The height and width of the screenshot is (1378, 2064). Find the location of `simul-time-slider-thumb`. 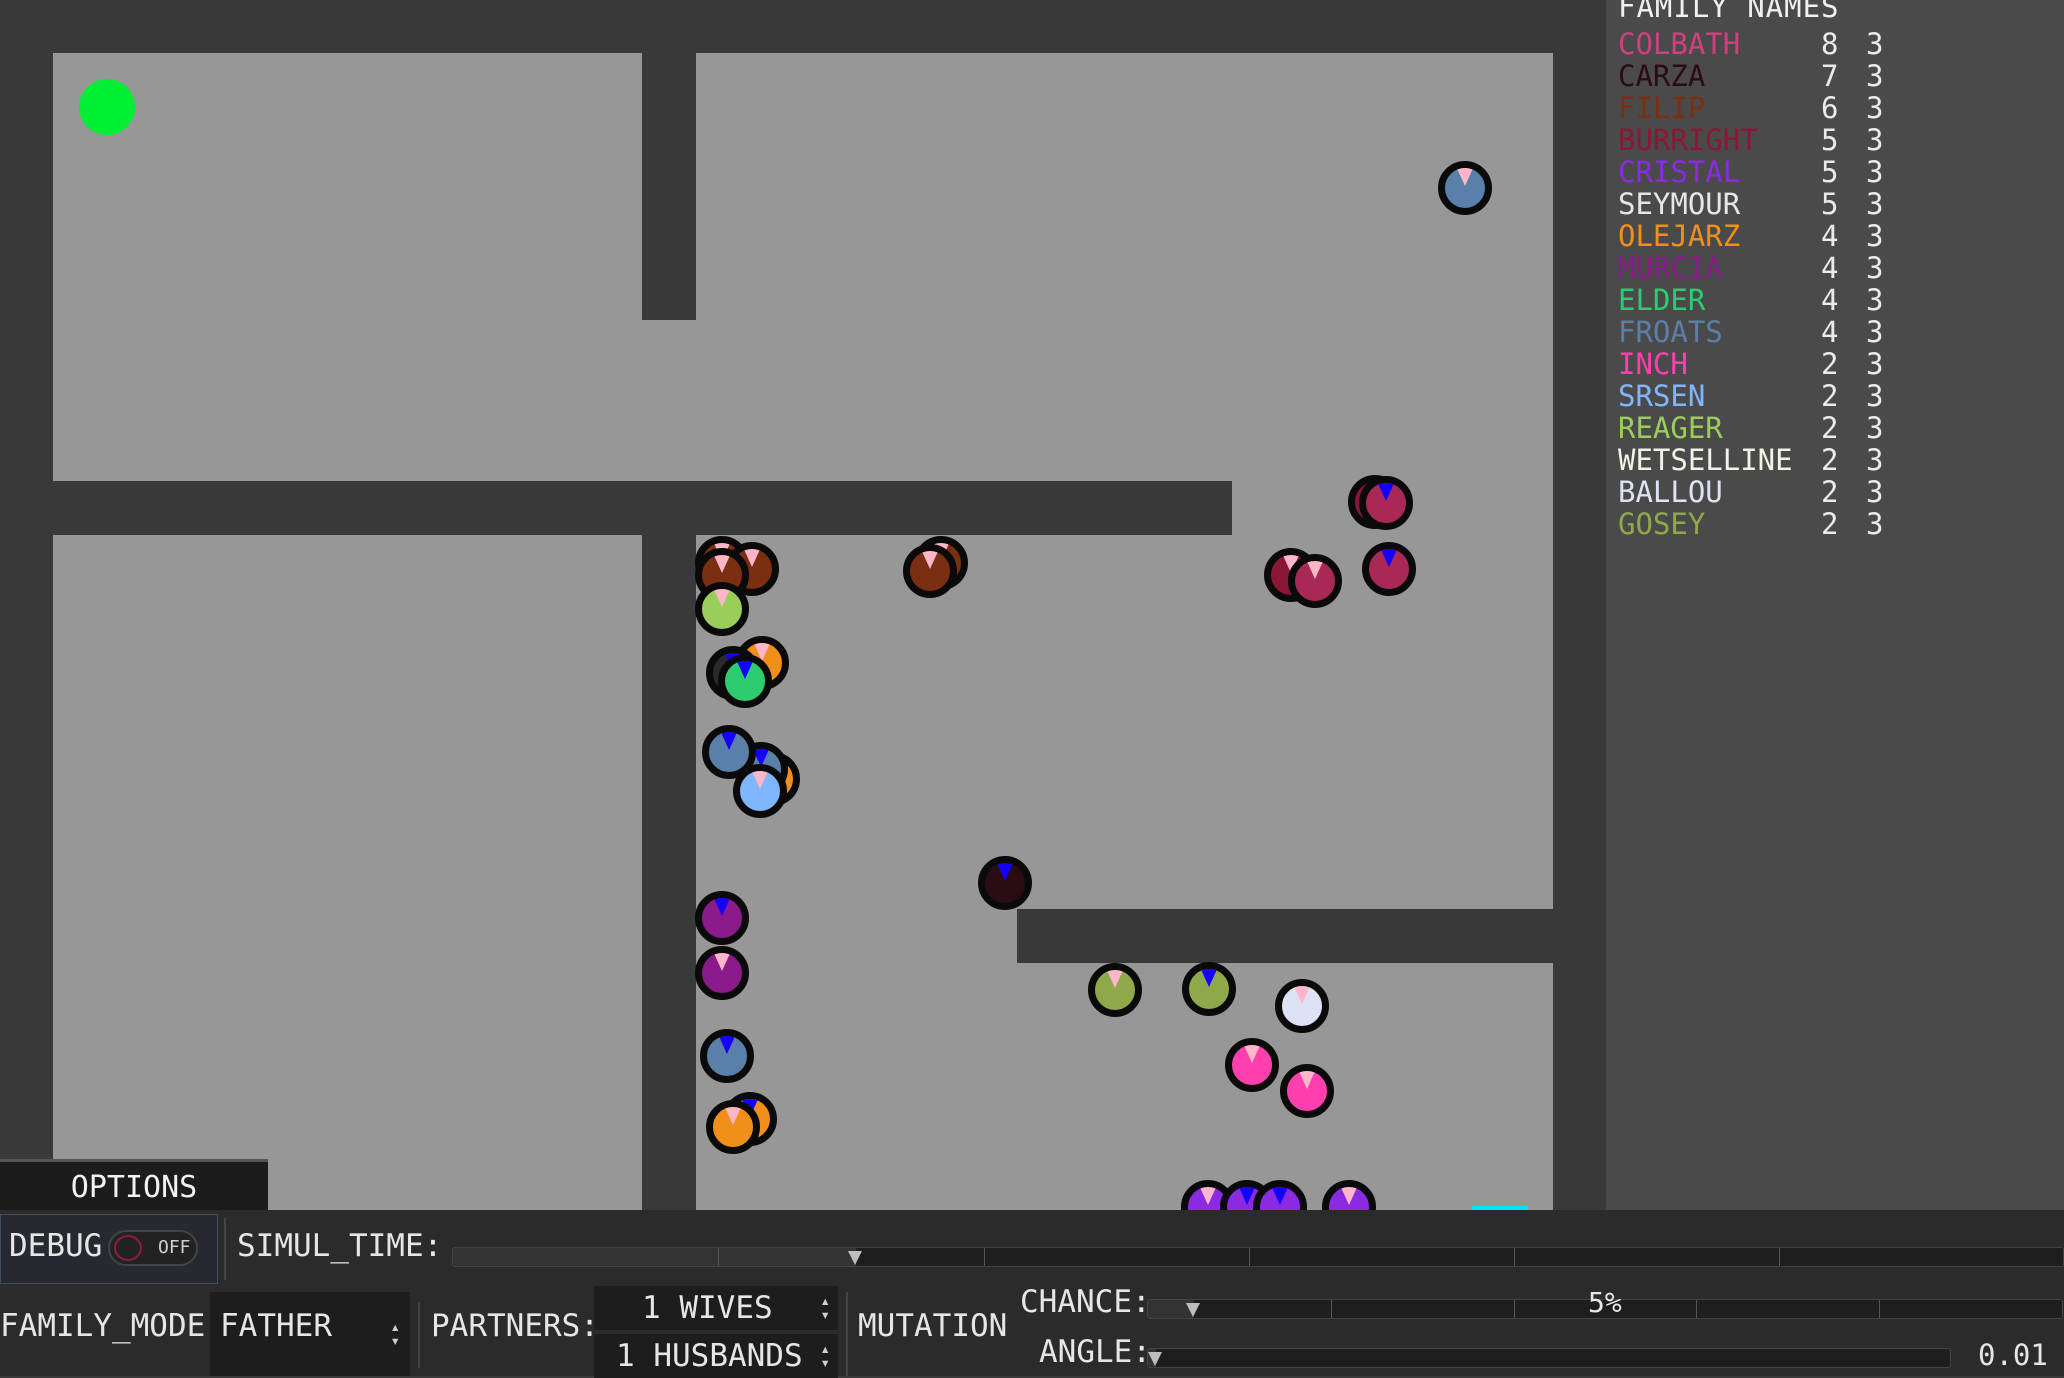

simul-time-slider-thumb is located at coordinates (854, 1258).